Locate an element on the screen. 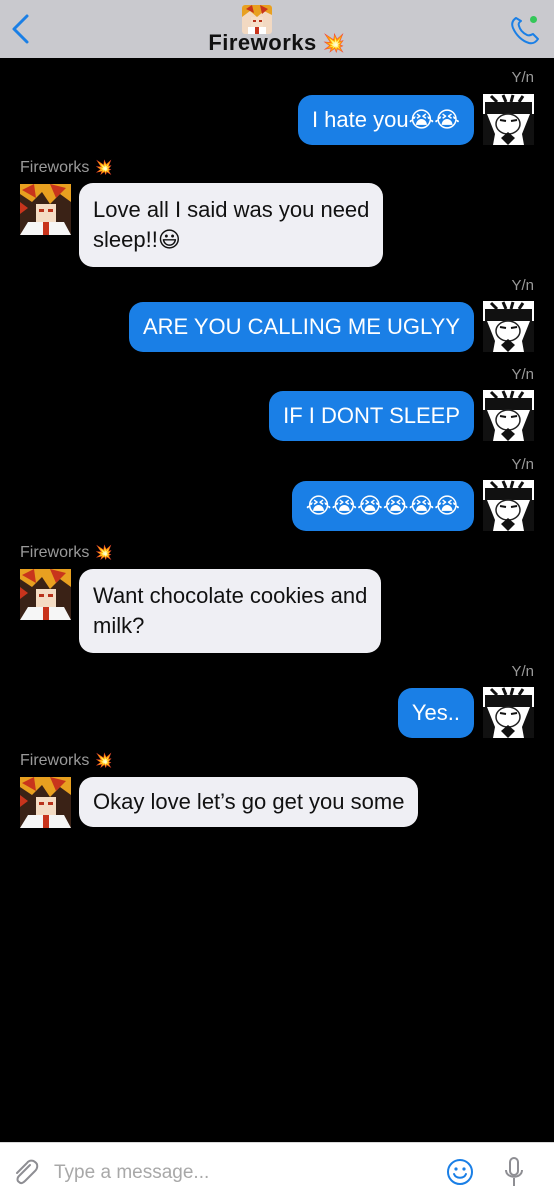  chat-header: Fireworks 💥 is located at coordinates (277, 29).